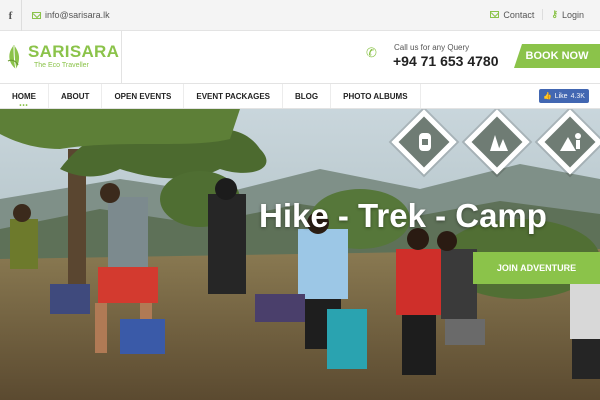 Image resolution: width=600 pixels, height=400 pixels. Describe the element at coordinates (76, 96) in the screenshot. I see `nav-item-about: ABOUT` at that location.